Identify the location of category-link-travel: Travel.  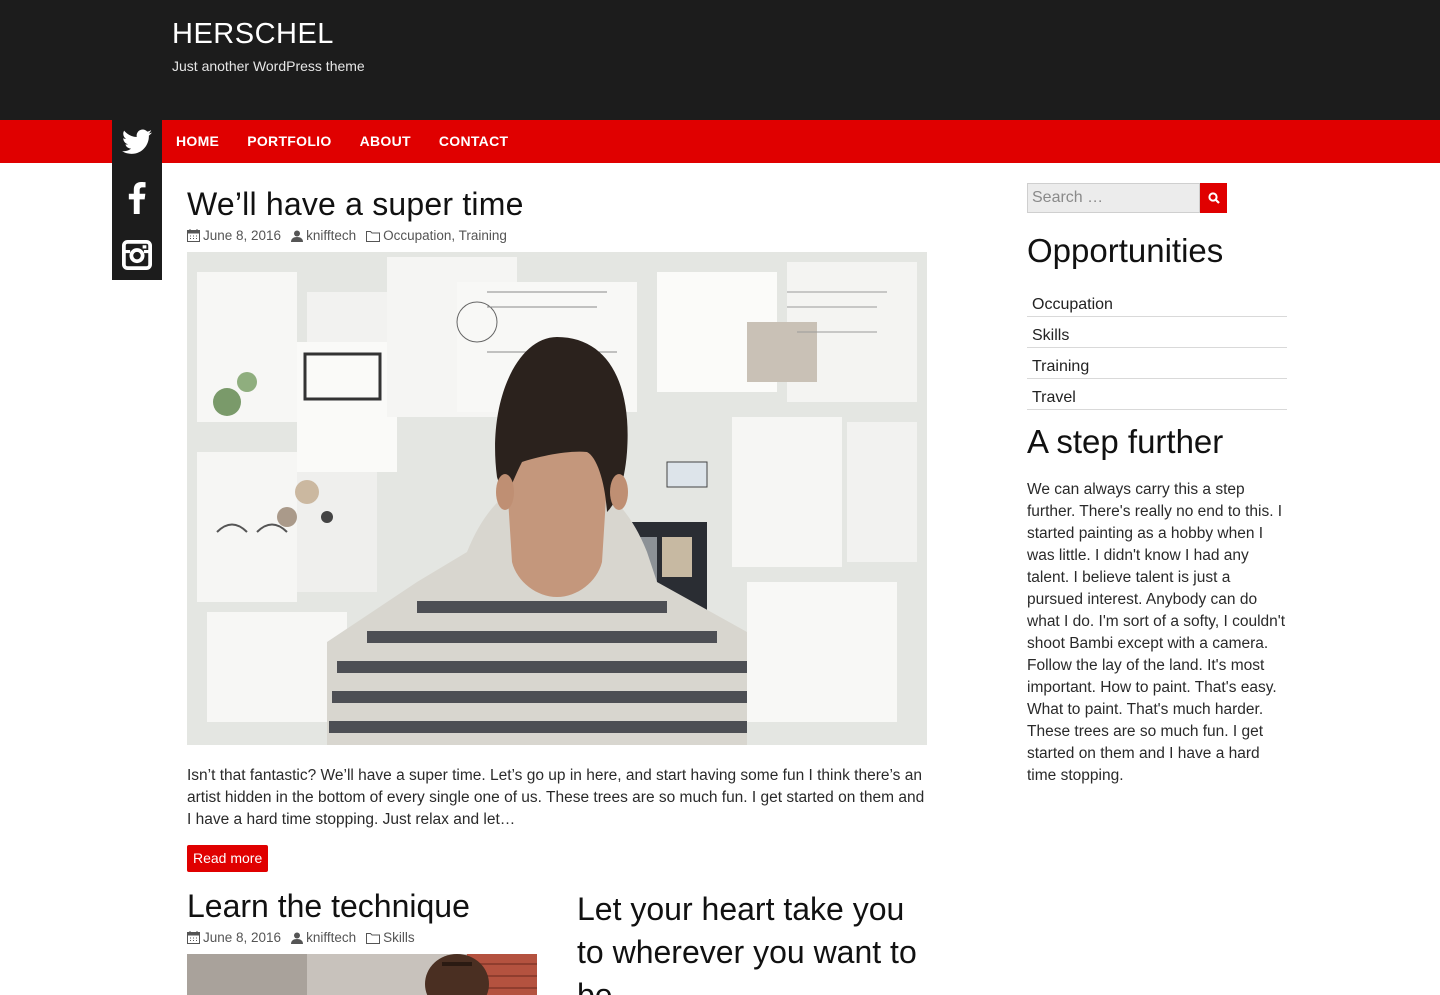
(1054, 398).